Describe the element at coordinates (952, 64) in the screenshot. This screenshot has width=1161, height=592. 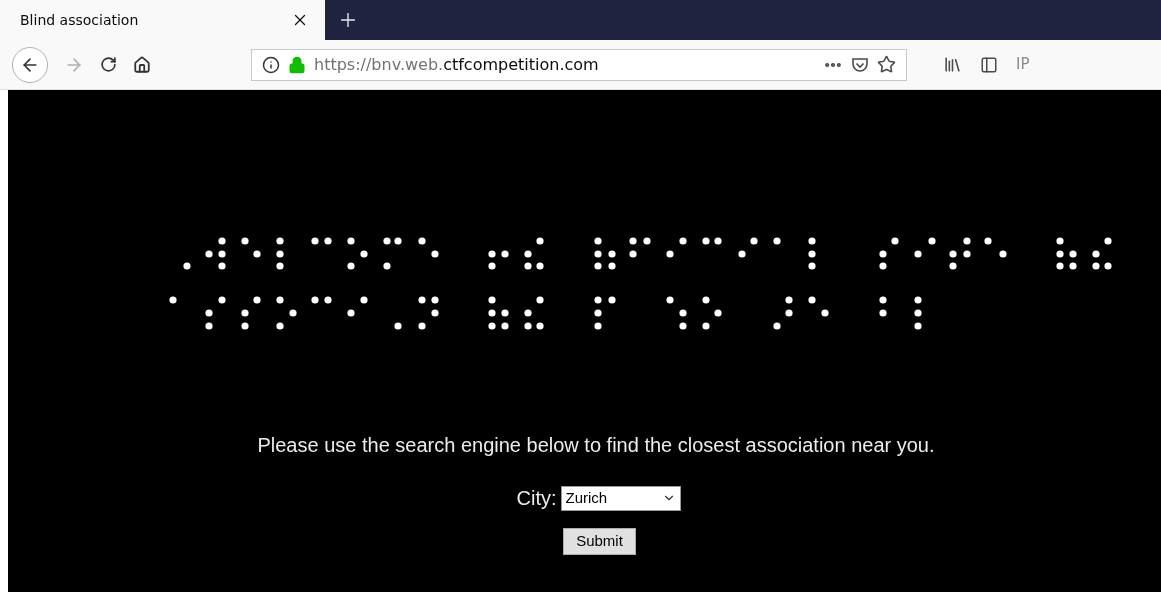
I see `library-icon` at that location.